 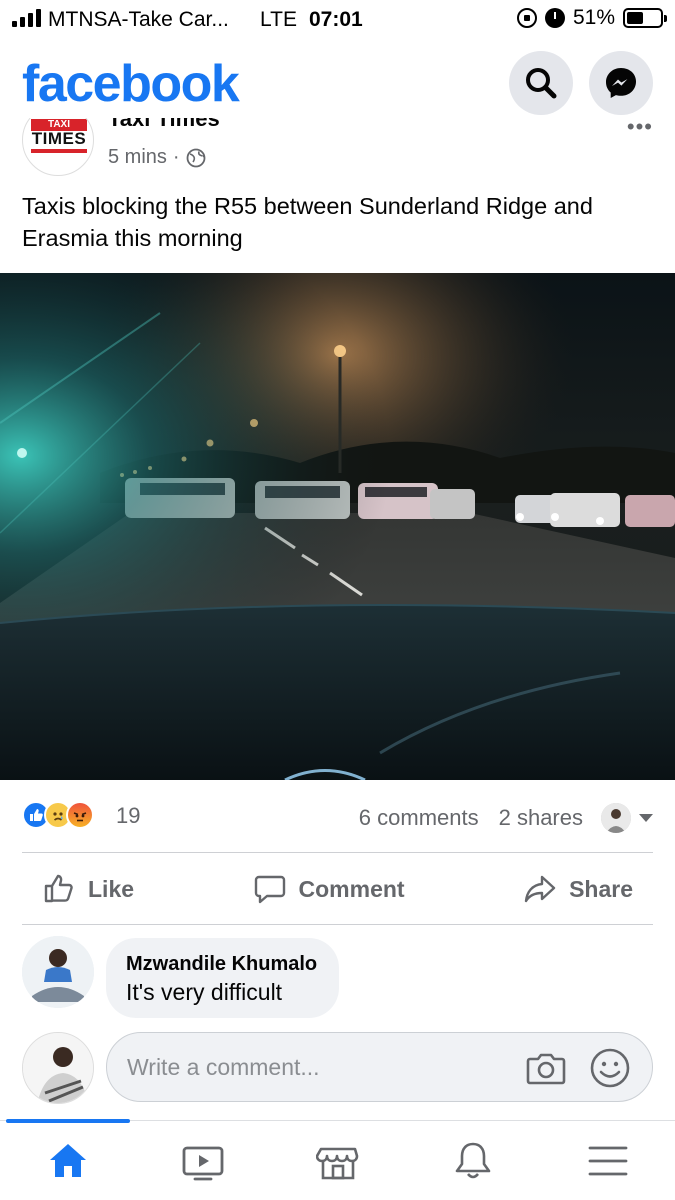 I want to click on comment-icon, so click(x=269, y=889).